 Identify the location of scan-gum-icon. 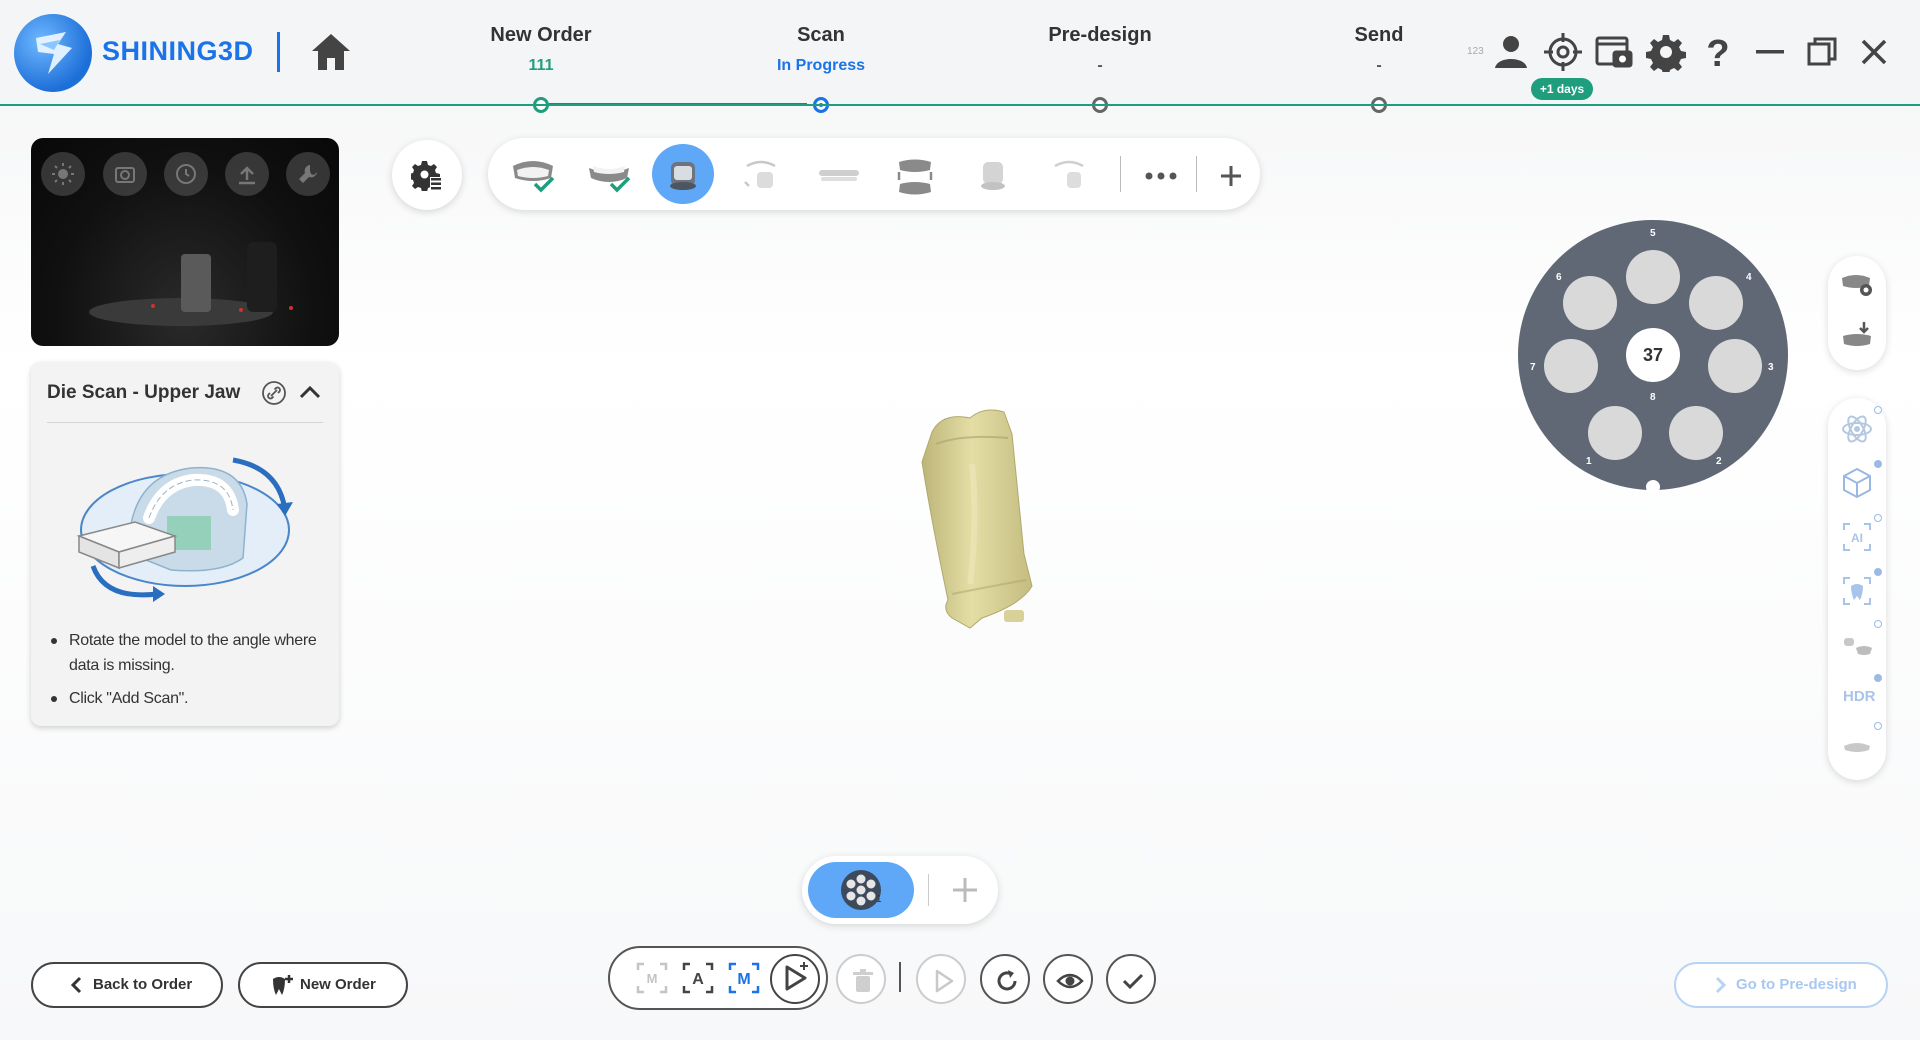
(1857, 745).